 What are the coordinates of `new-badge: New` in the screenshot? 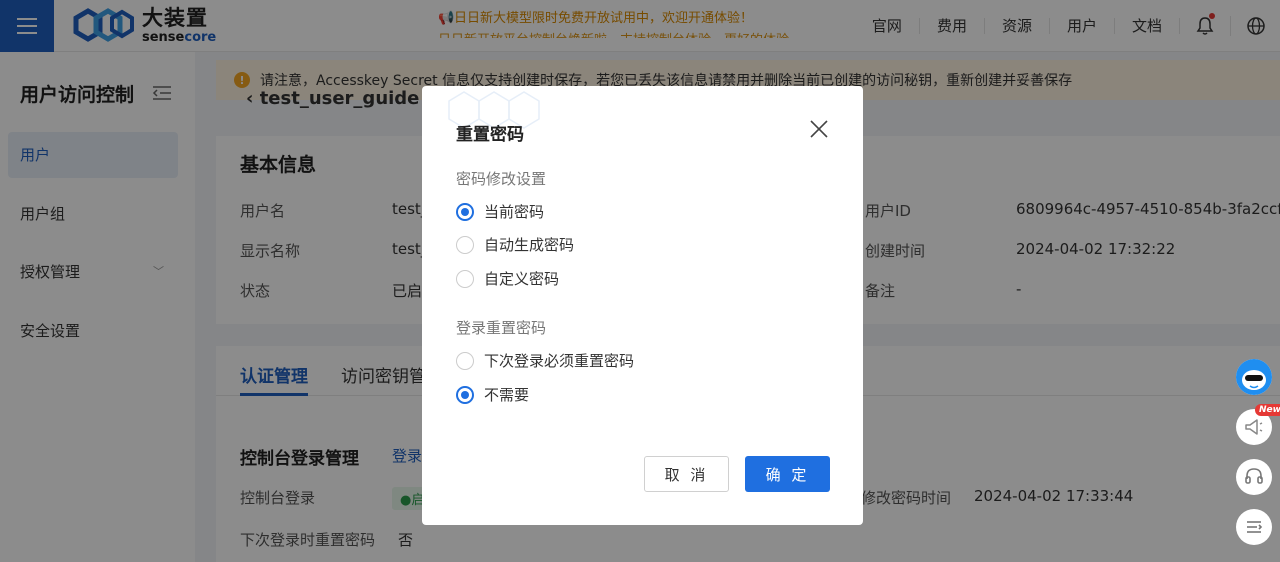 It's located at (1267, 410).